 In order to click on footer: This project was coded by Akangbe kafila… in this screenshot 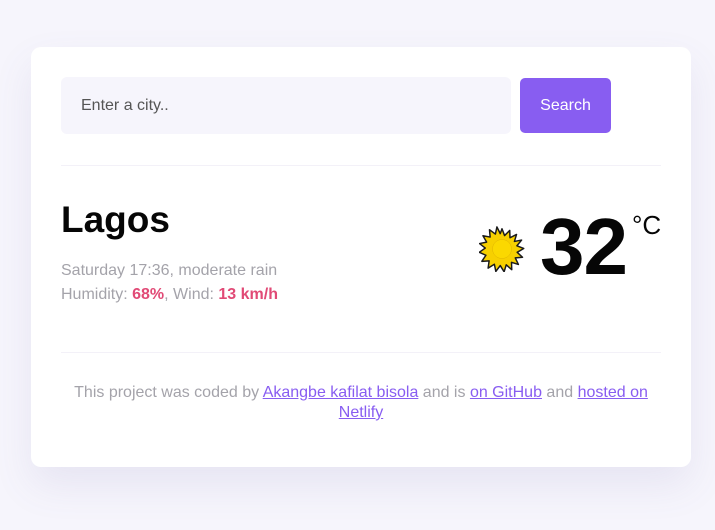, I will do `click(361, 403)`.